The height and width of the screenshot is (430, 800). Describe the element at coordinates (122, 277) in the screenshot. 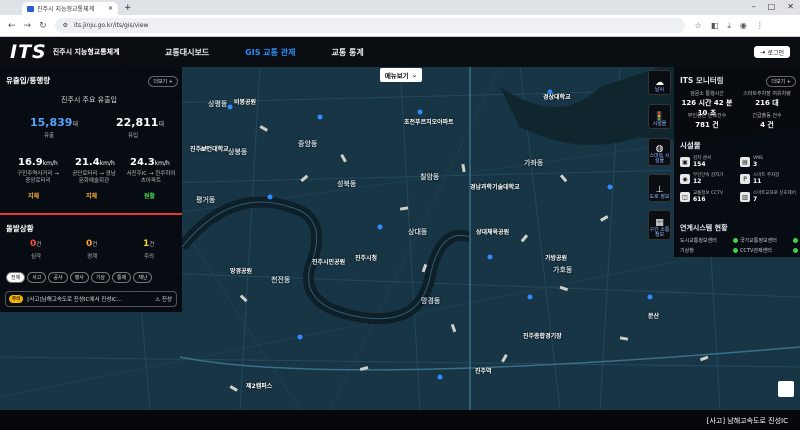

I see `filter-control: 통제` at that location.